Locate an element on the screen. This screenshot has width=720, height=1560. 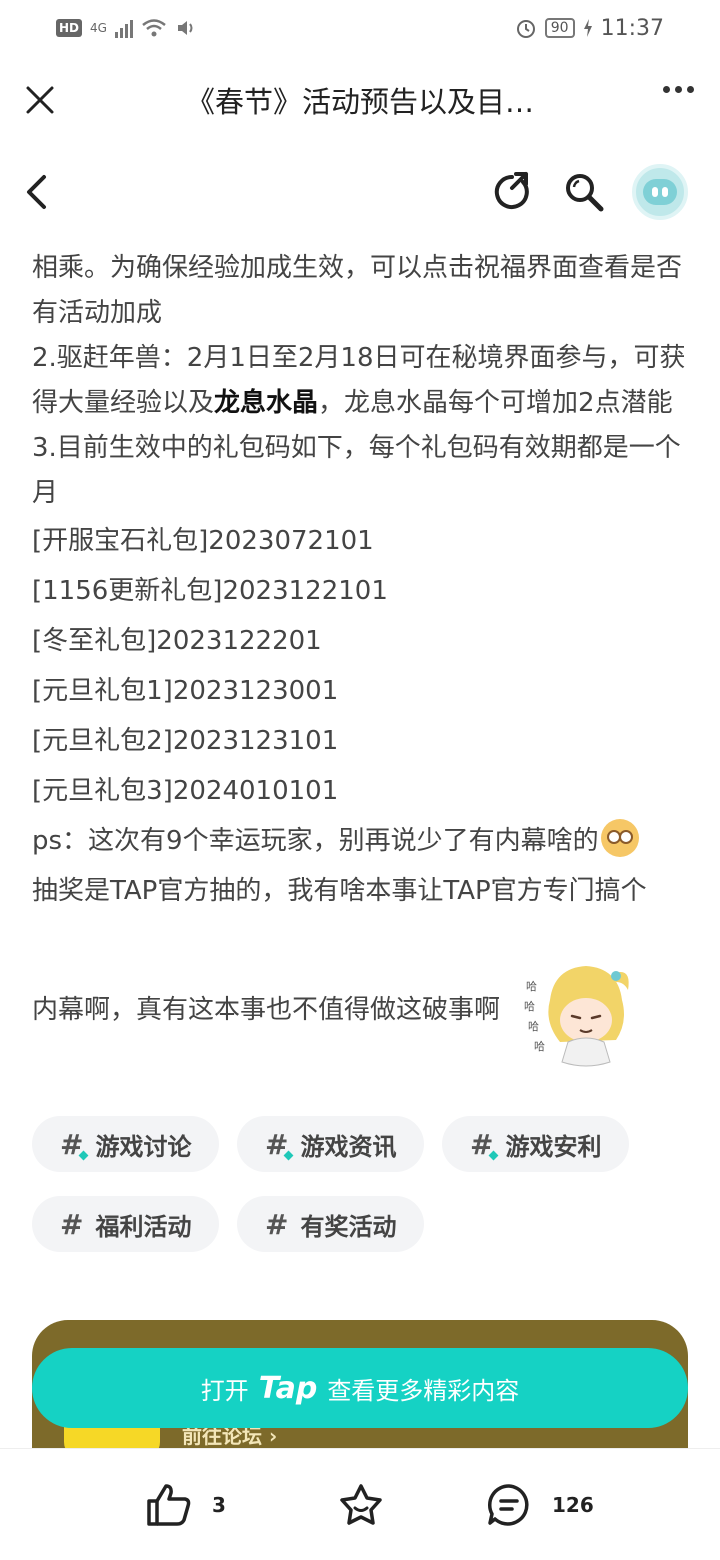
search-icon is located at coordinates (584, 192).